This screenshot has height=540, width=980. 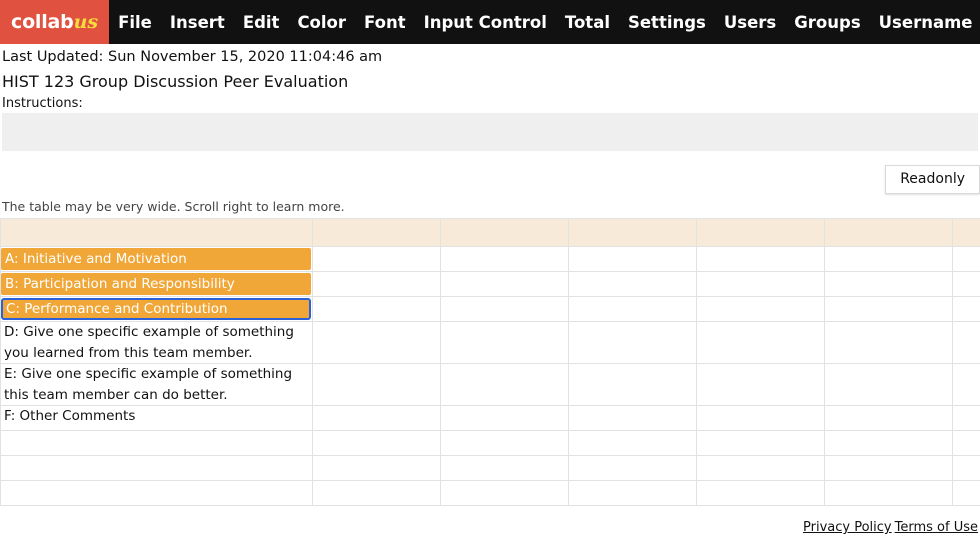 I want to click on readonly-button: Readonly, so click(x=932, y=179).